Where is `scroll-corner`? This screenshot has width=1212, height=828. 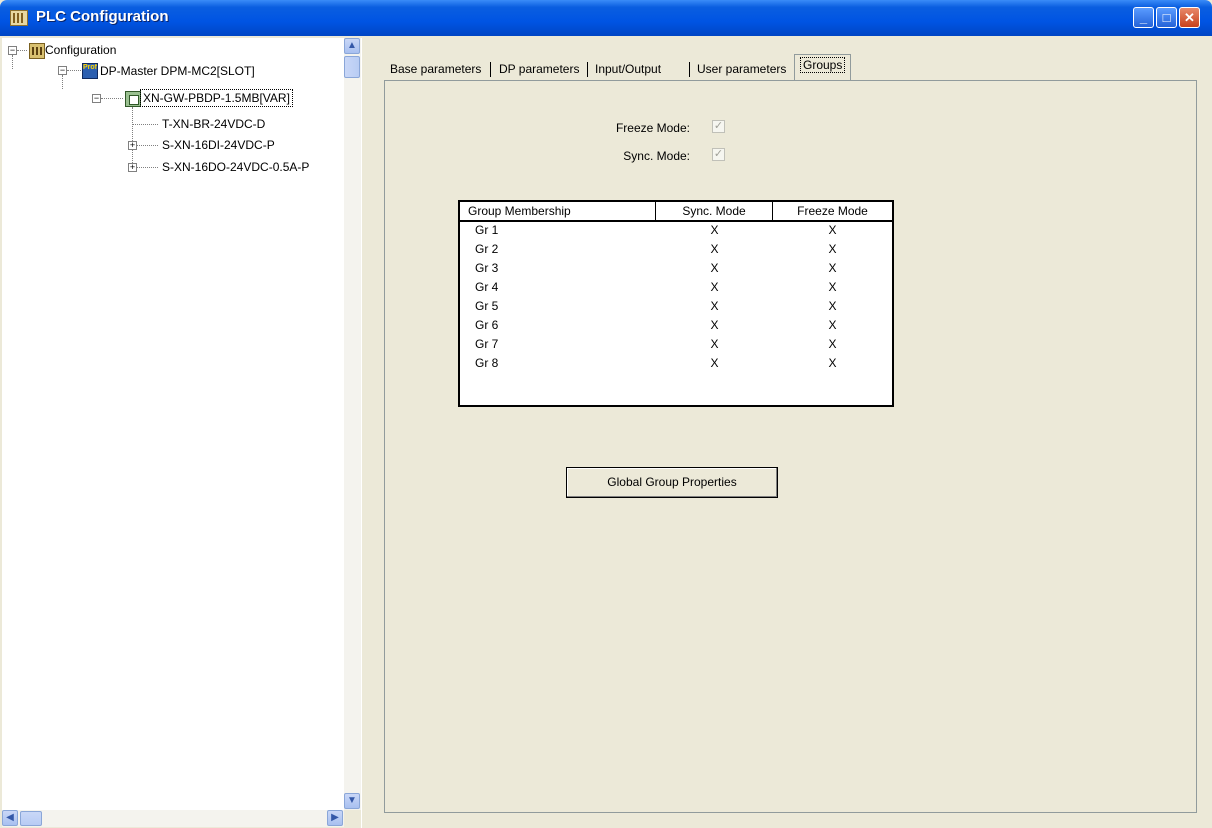 scroll-corner is located at coordinates (352, 818).